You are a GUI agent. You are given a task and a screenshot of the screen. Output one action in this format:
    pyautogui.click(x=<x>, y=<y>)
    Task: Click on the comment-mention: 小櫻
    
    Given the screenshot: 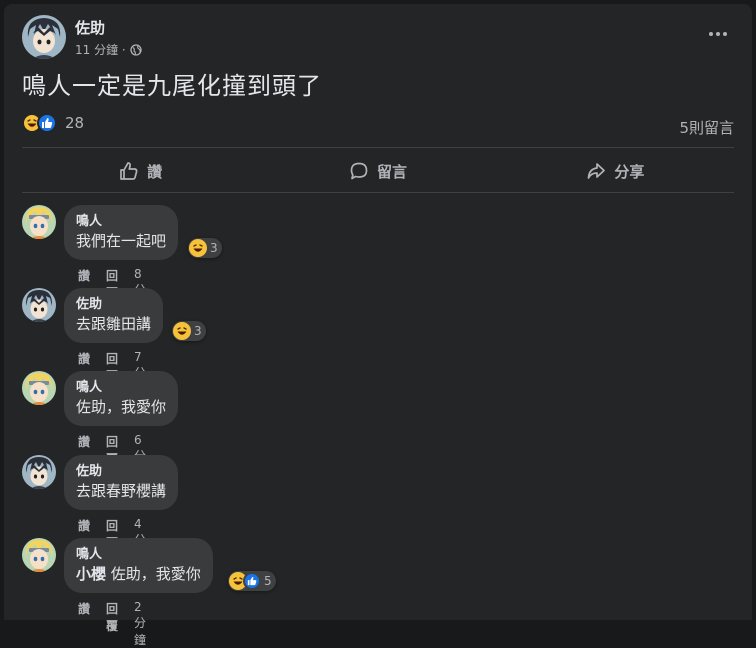 What is the action you would take?
    pyautogui.click(x=91, y=574)
    